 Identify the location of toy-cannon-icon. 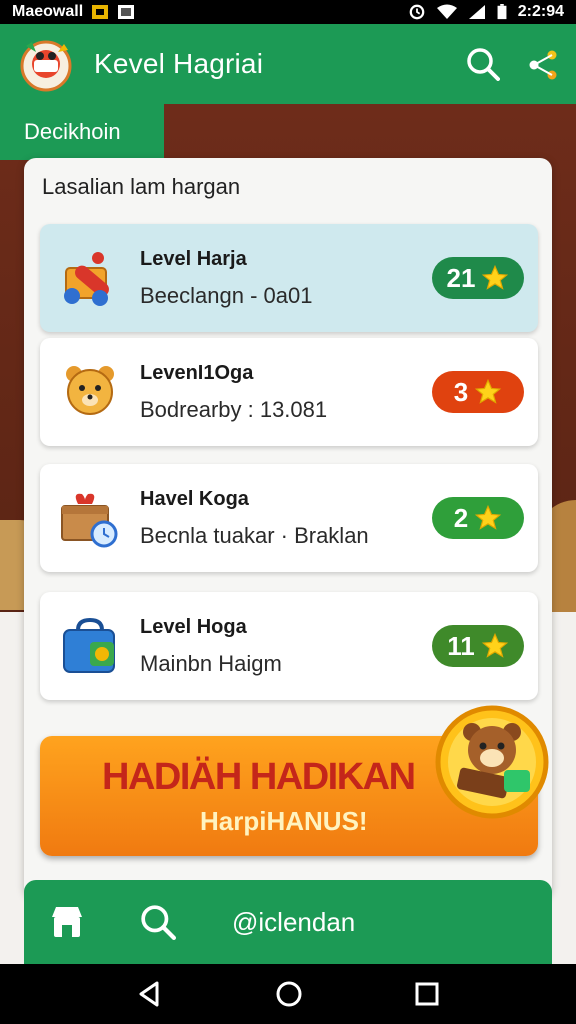
(86, 279).